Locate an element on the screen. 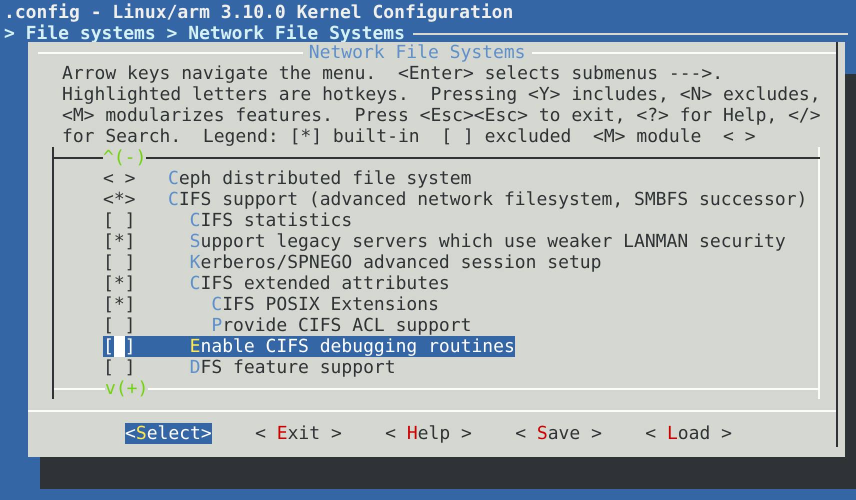  scroll-up-indicator: ^(-) is located at coordinates (124, 157).